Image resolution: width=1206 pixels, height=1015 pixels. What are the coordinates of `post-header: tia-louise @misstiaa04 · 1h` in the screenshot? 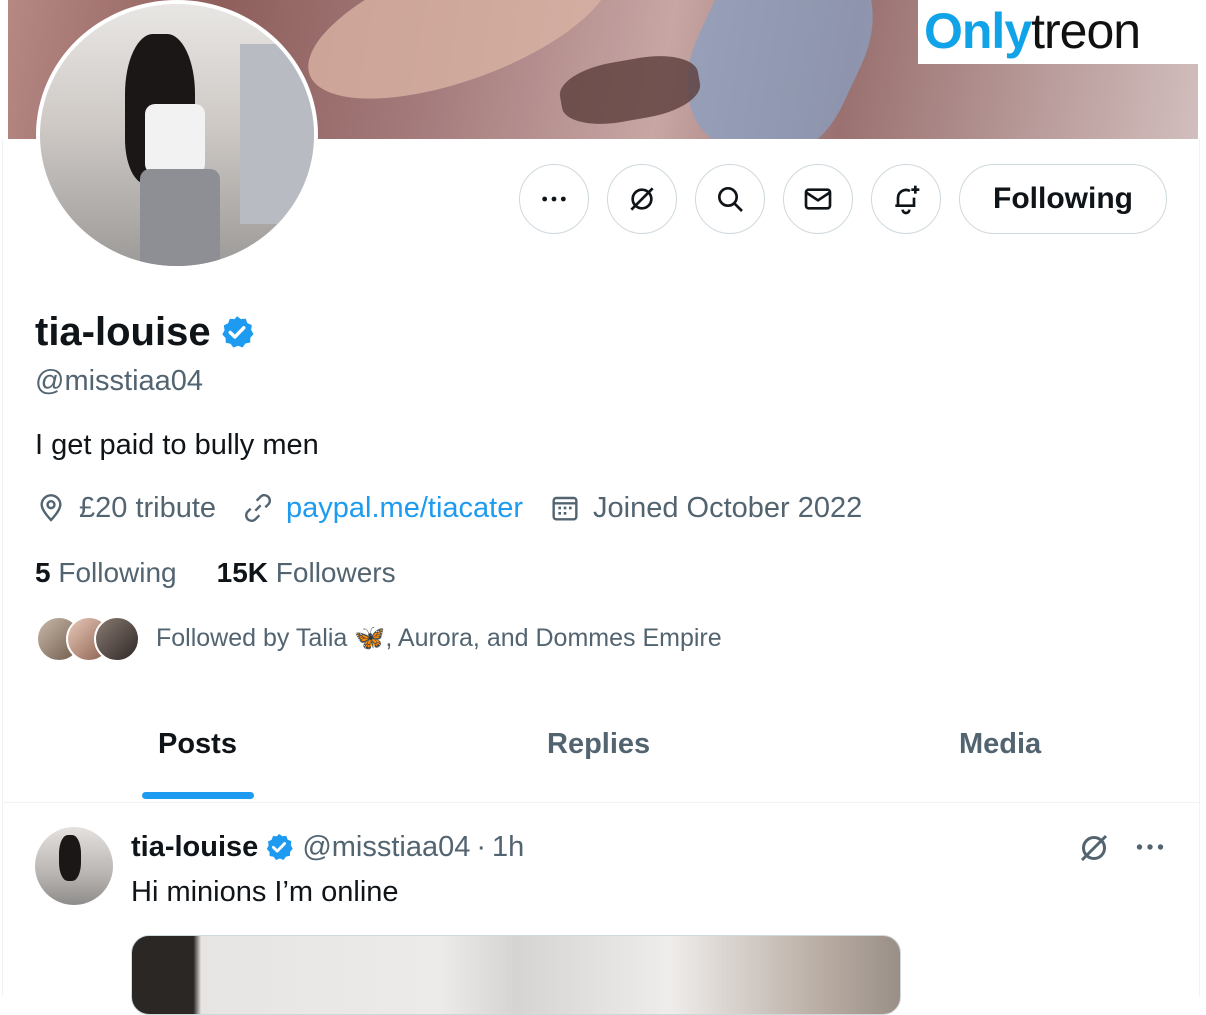 It's located at (327, 847).